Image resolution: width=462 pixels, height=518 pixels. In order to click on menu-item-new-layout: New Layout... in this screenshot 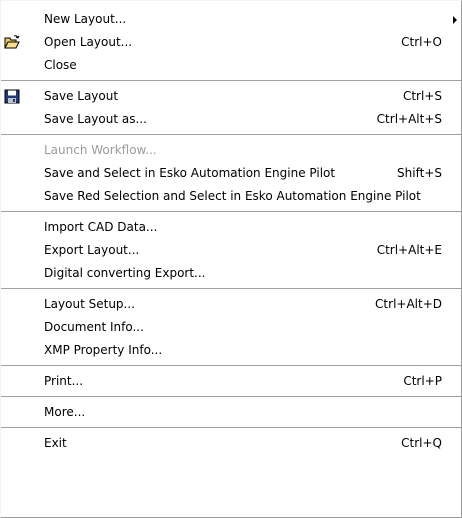, I will do `click(231, 19)`.